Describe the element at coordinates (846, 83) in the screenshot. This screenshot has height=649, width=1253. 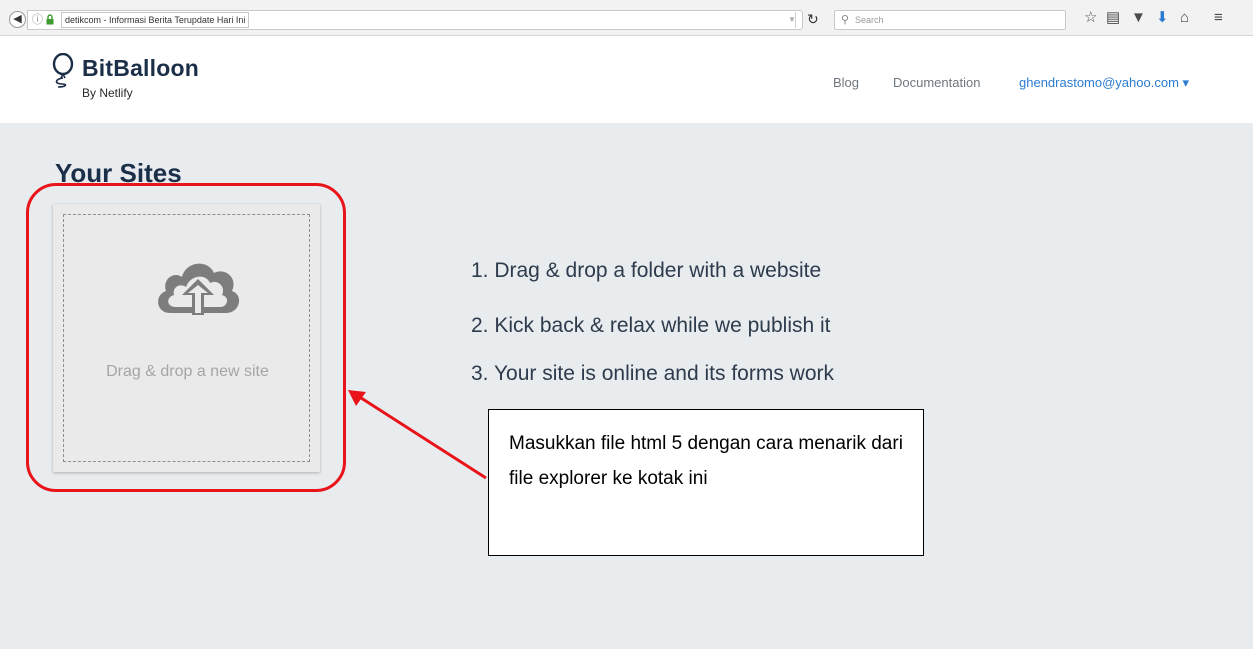
I see `nav-blog-link: Blog` at that location.